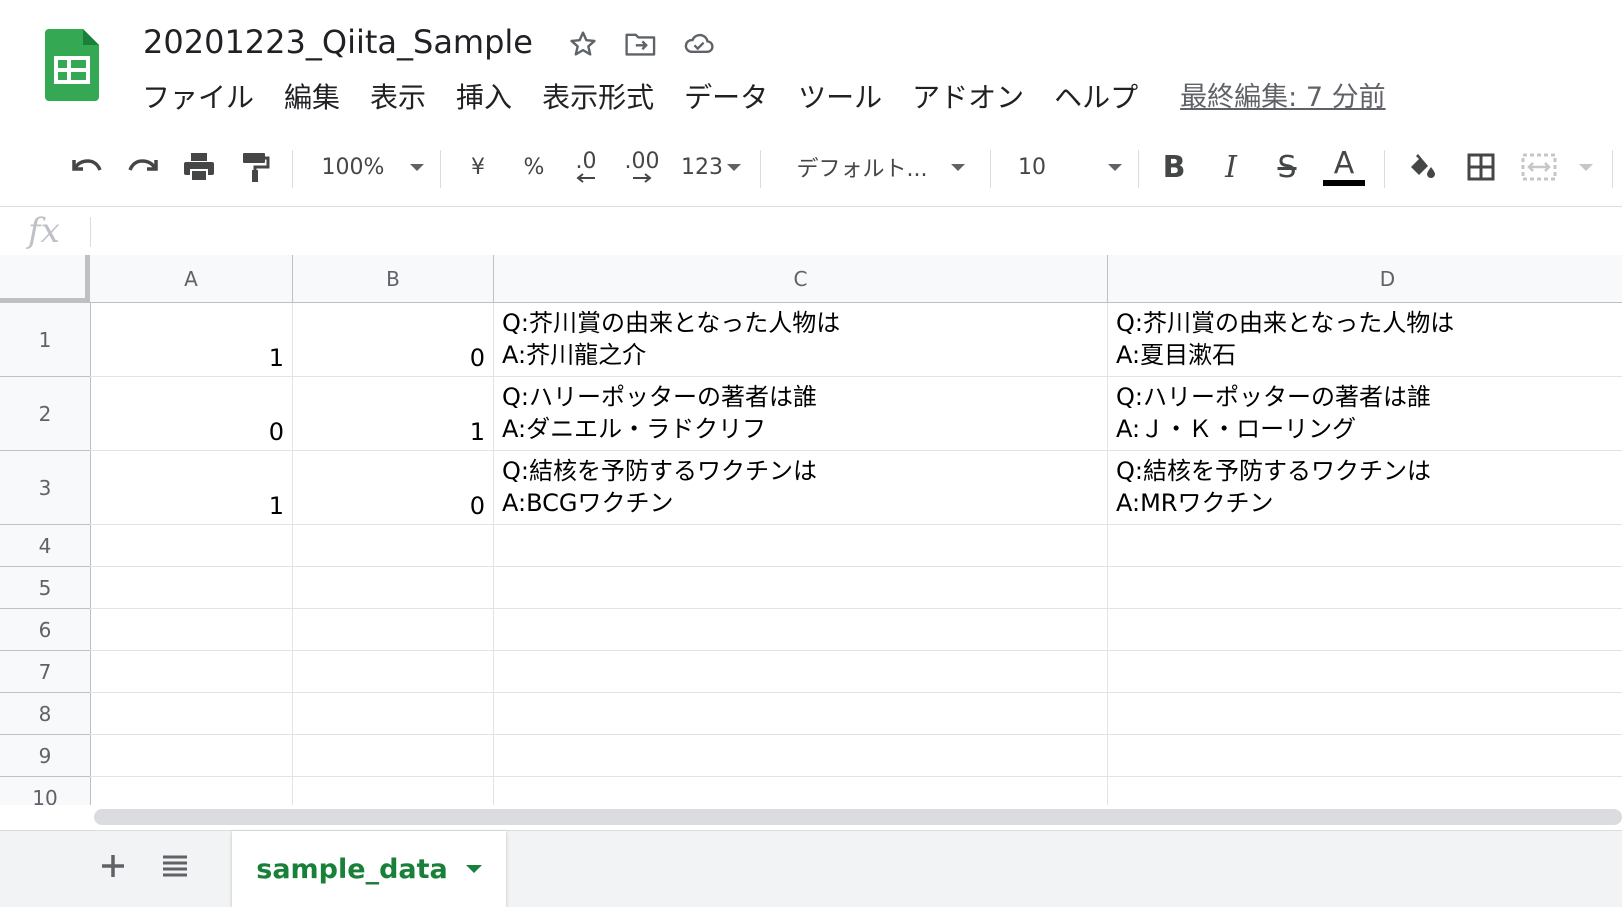 The width and height of the screenshot is (1622, 907). Describe the element at coordinates (534, 167) in the screenshot. I see `percent-format-button: %` at that location.